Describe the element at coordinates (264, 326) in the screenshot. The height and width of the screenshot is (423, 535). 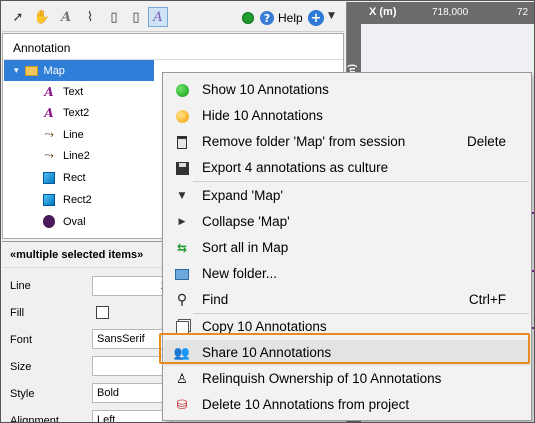
I see `menu-item-label: Copy 10 Annotations` at that location.